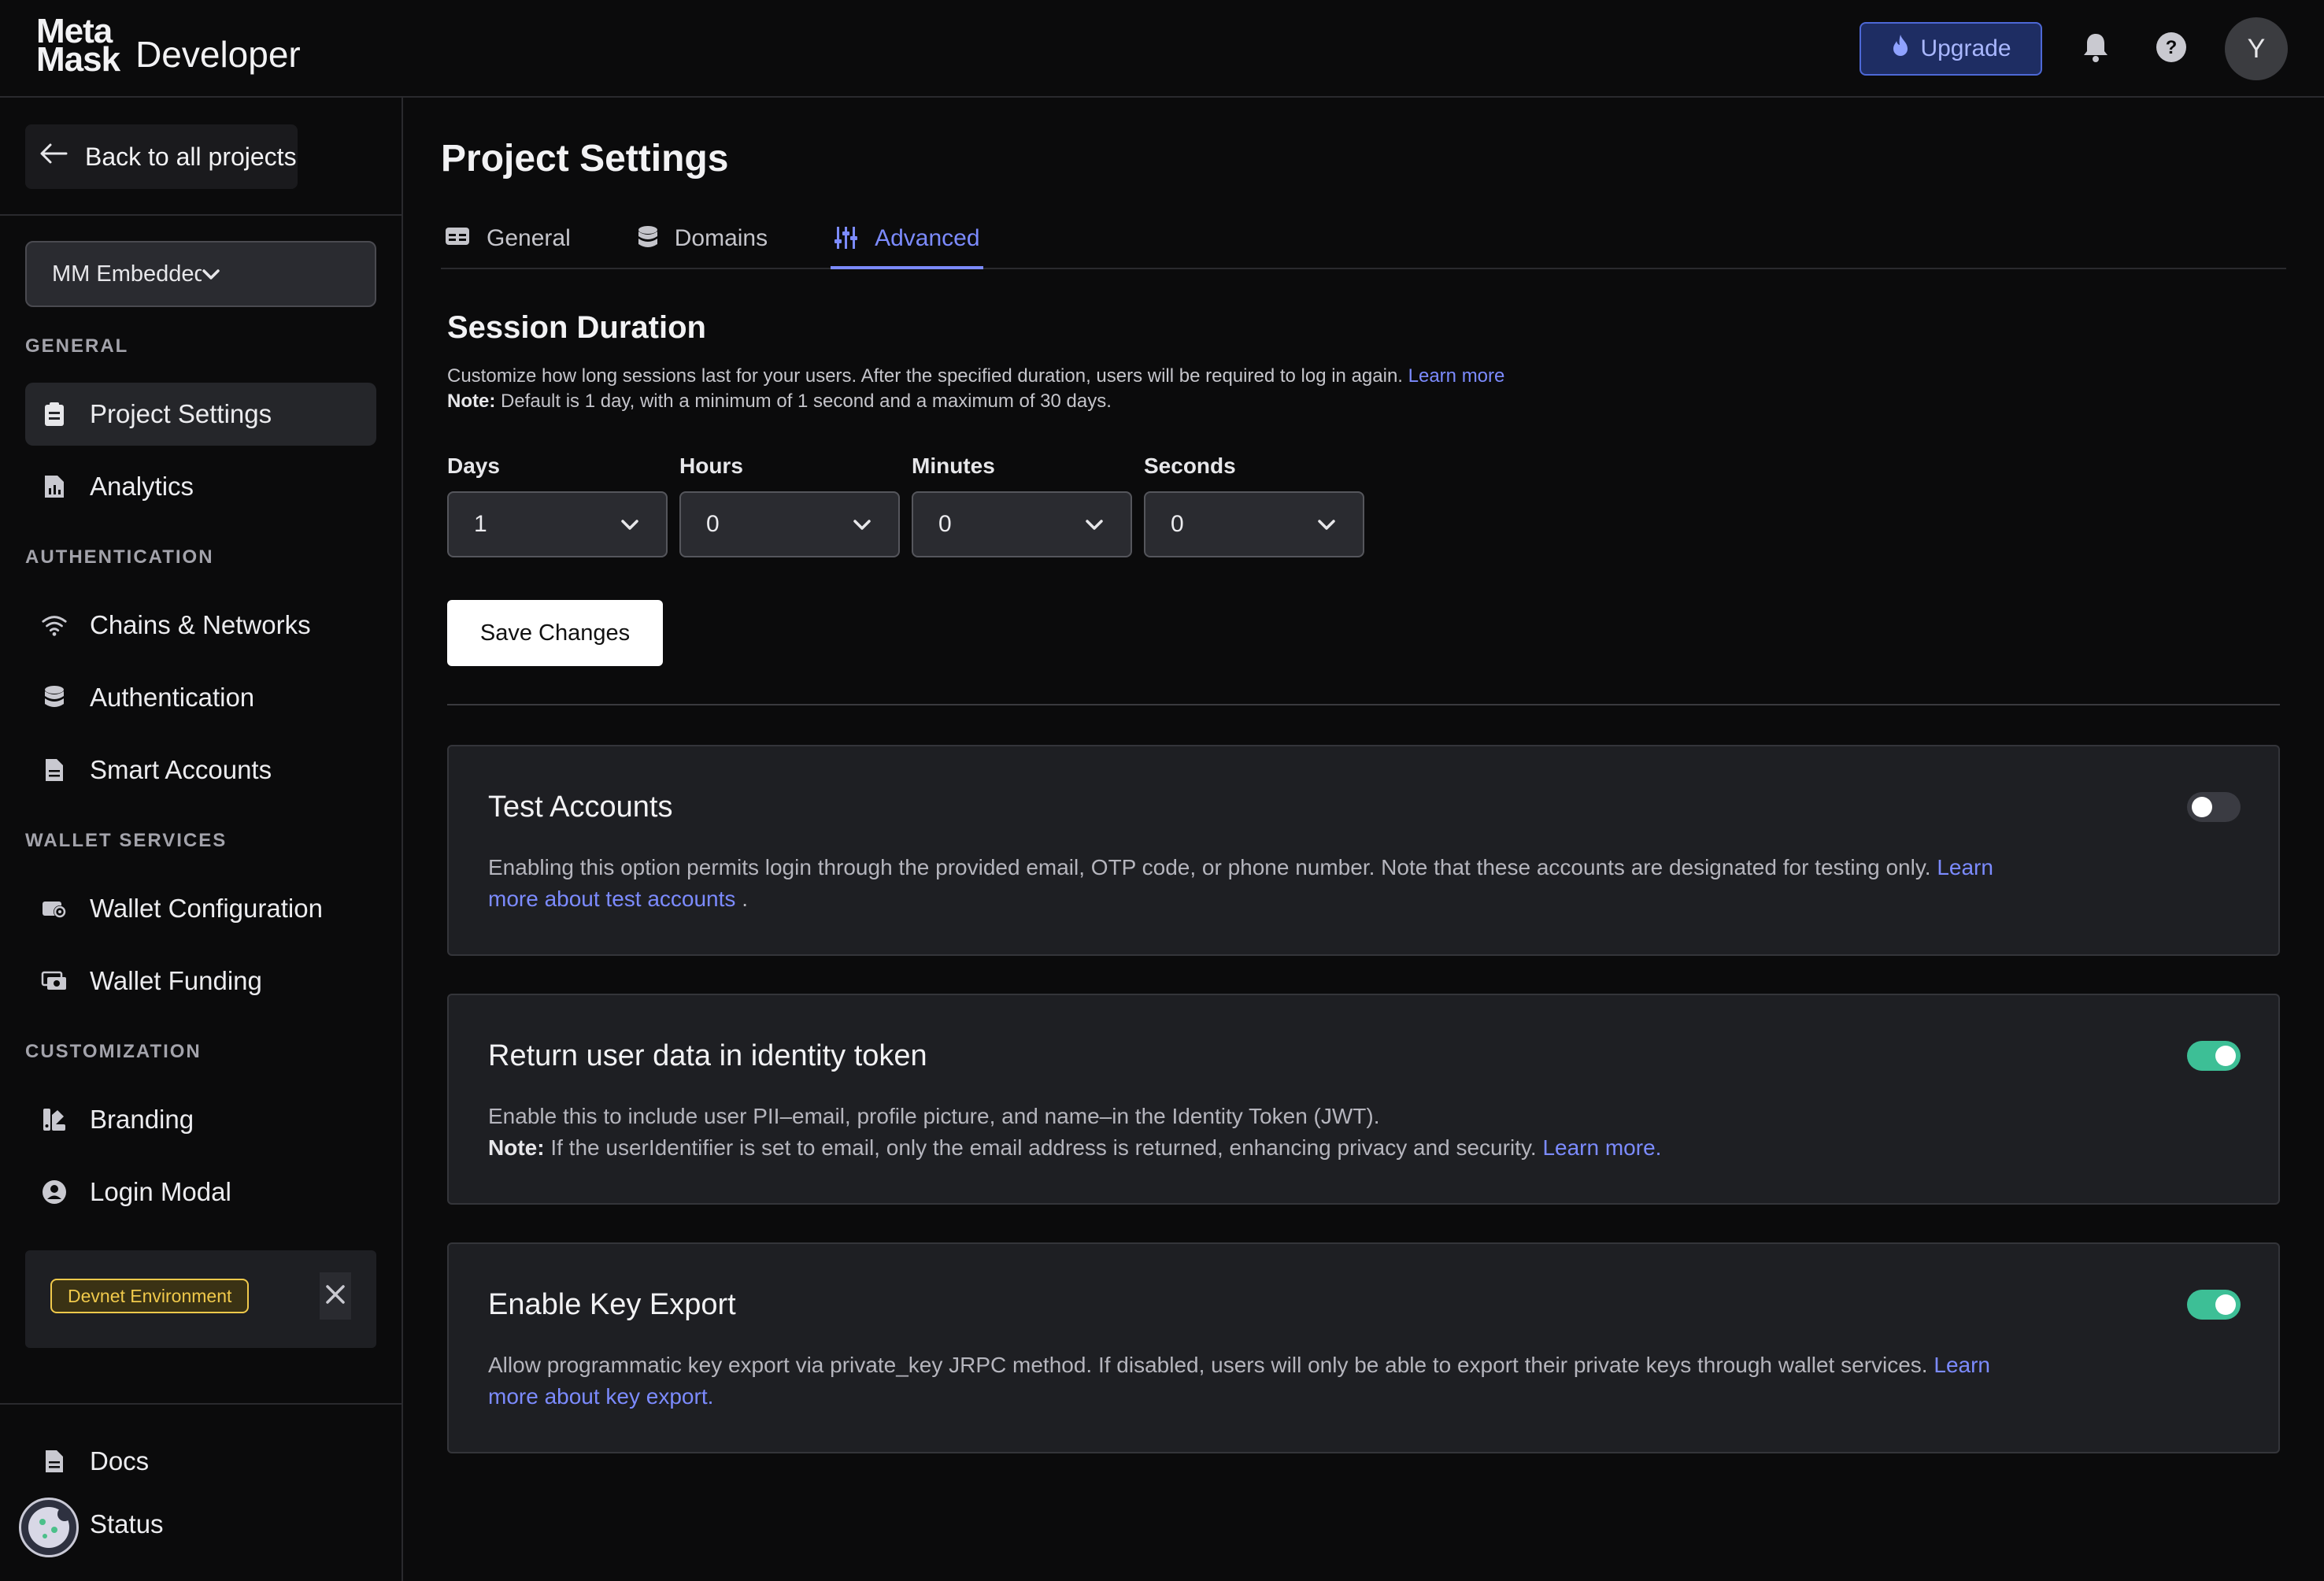 The width and height of the screenshot is (2324, 1581). Describe the element at coordinates (168, 46) in the screenshot. I see `metamask-developer-logo: Meta Mask Developer` at that location.